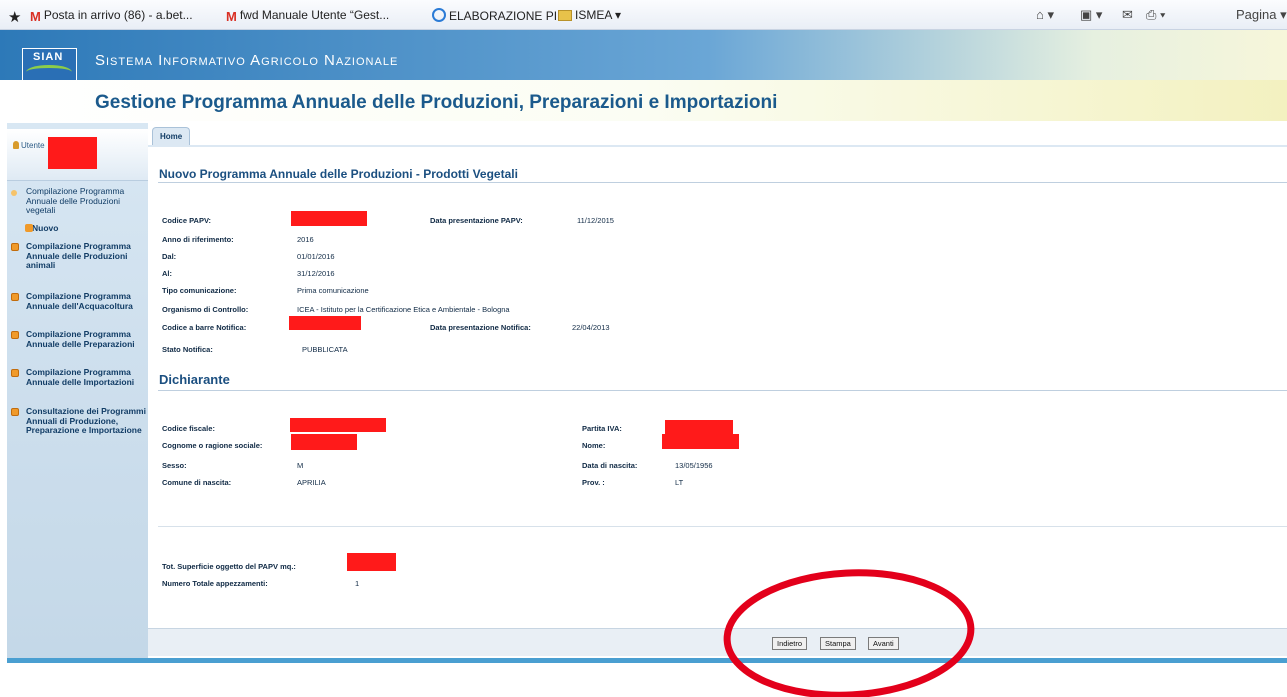 The image size is (1287, 697). What do you see at coordinates (717, 146) in the screenshot?
I see `tab-divider` at bounding box center [717, 146].